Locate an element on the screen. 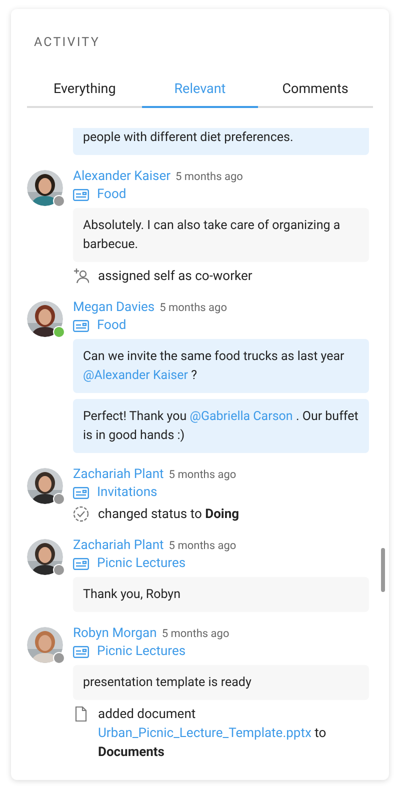 The height and width of the screenshot is (794, 400). comment-bubble: Thank you, Robyn is located at coordinates (221, 594).